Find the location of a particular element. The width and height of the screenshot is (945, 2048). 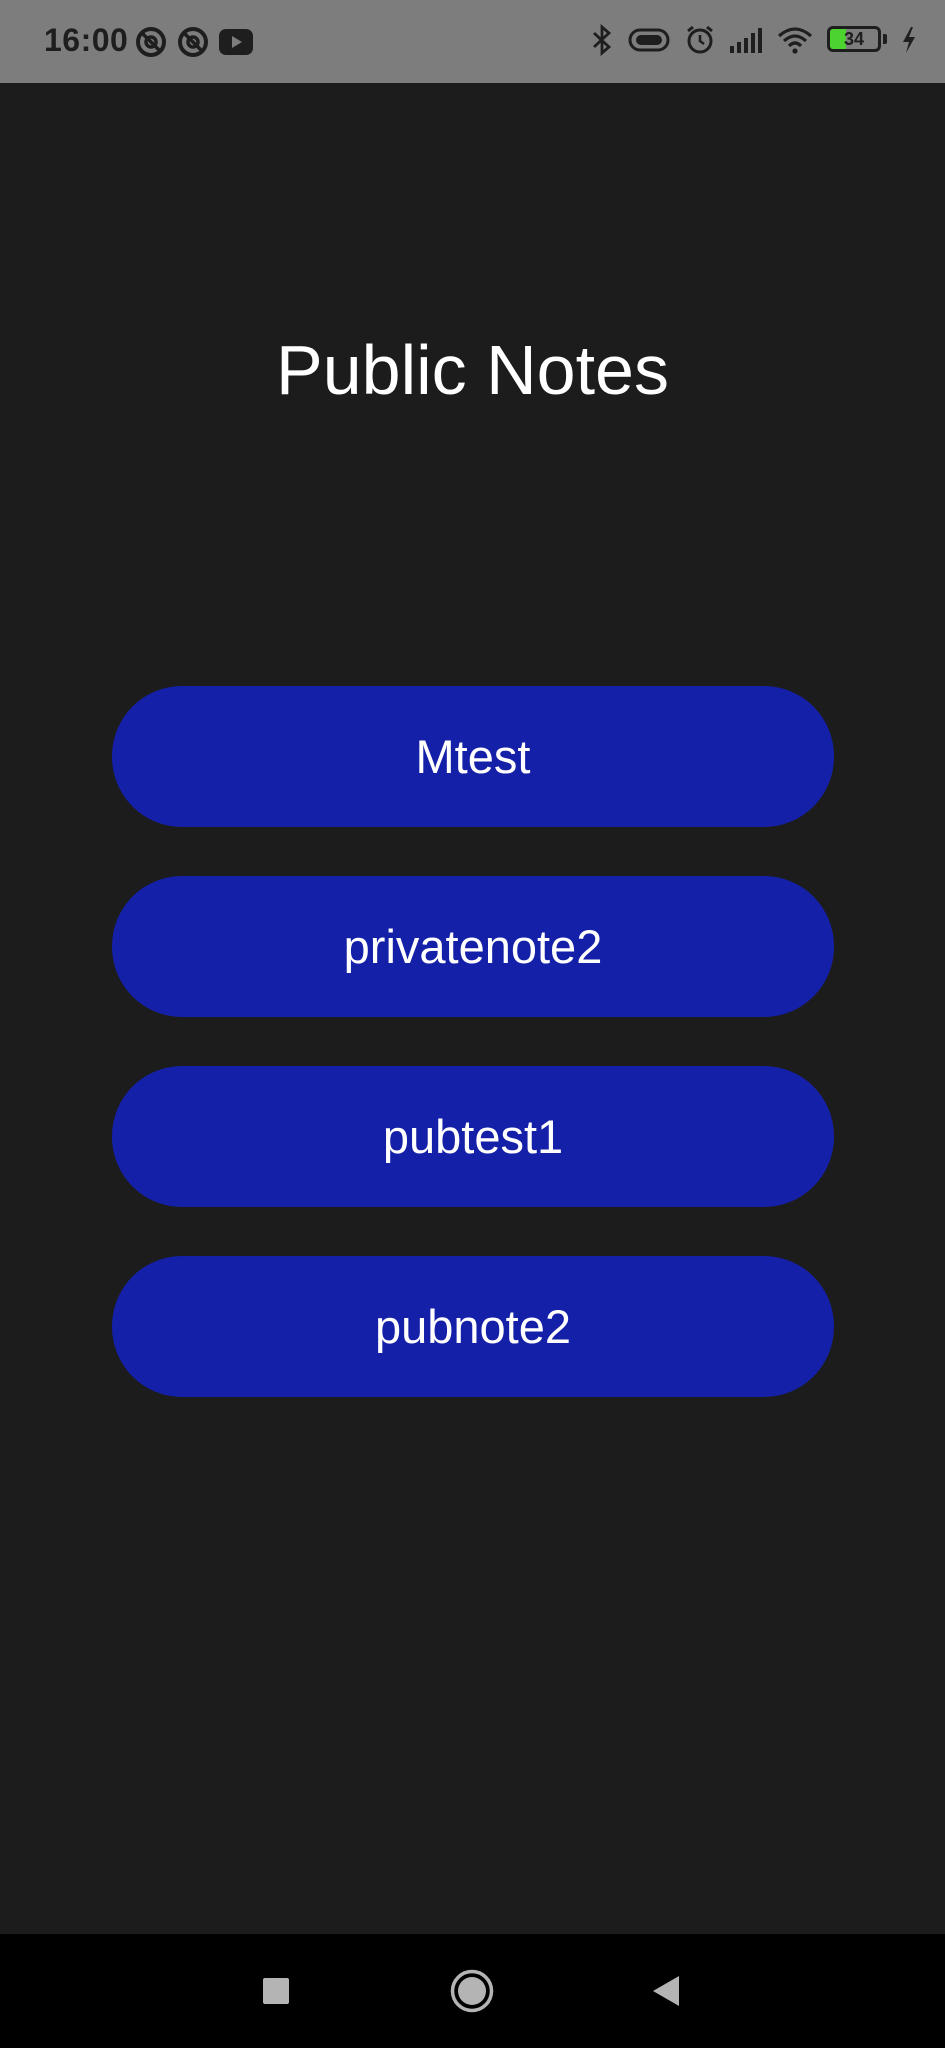

recents-button is located at coordinates (276, 1991).